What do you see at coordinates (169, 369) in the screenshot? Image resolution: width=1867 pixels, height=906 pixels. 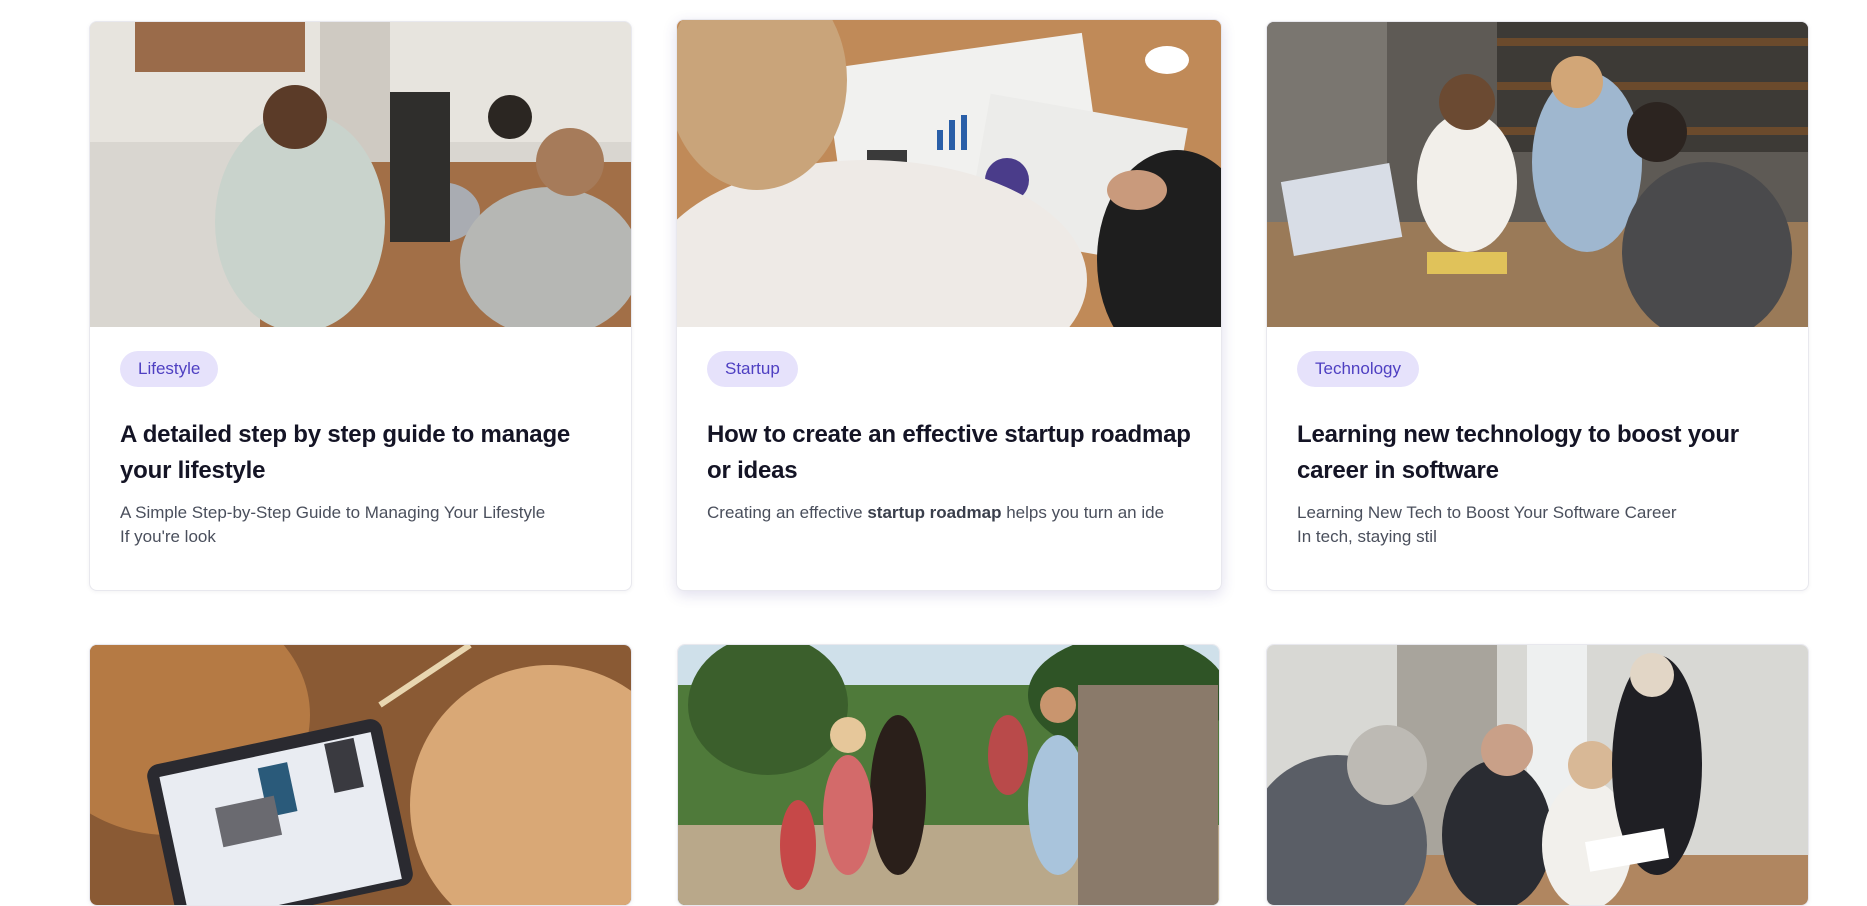 I see `category-tag: Lifestyle` at bounding box center [169, 369].